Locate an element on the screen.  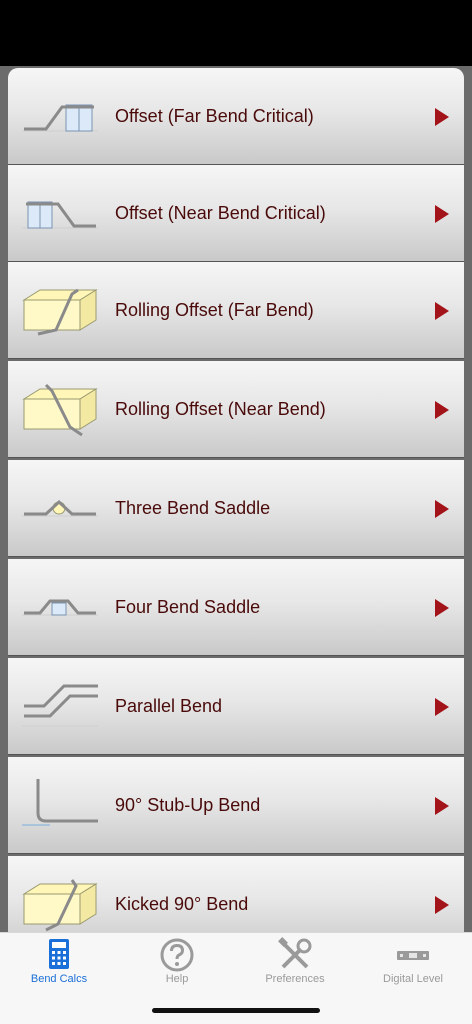
tab-bend-calcs: Bend Calcs is located at coordinates (59, 963).